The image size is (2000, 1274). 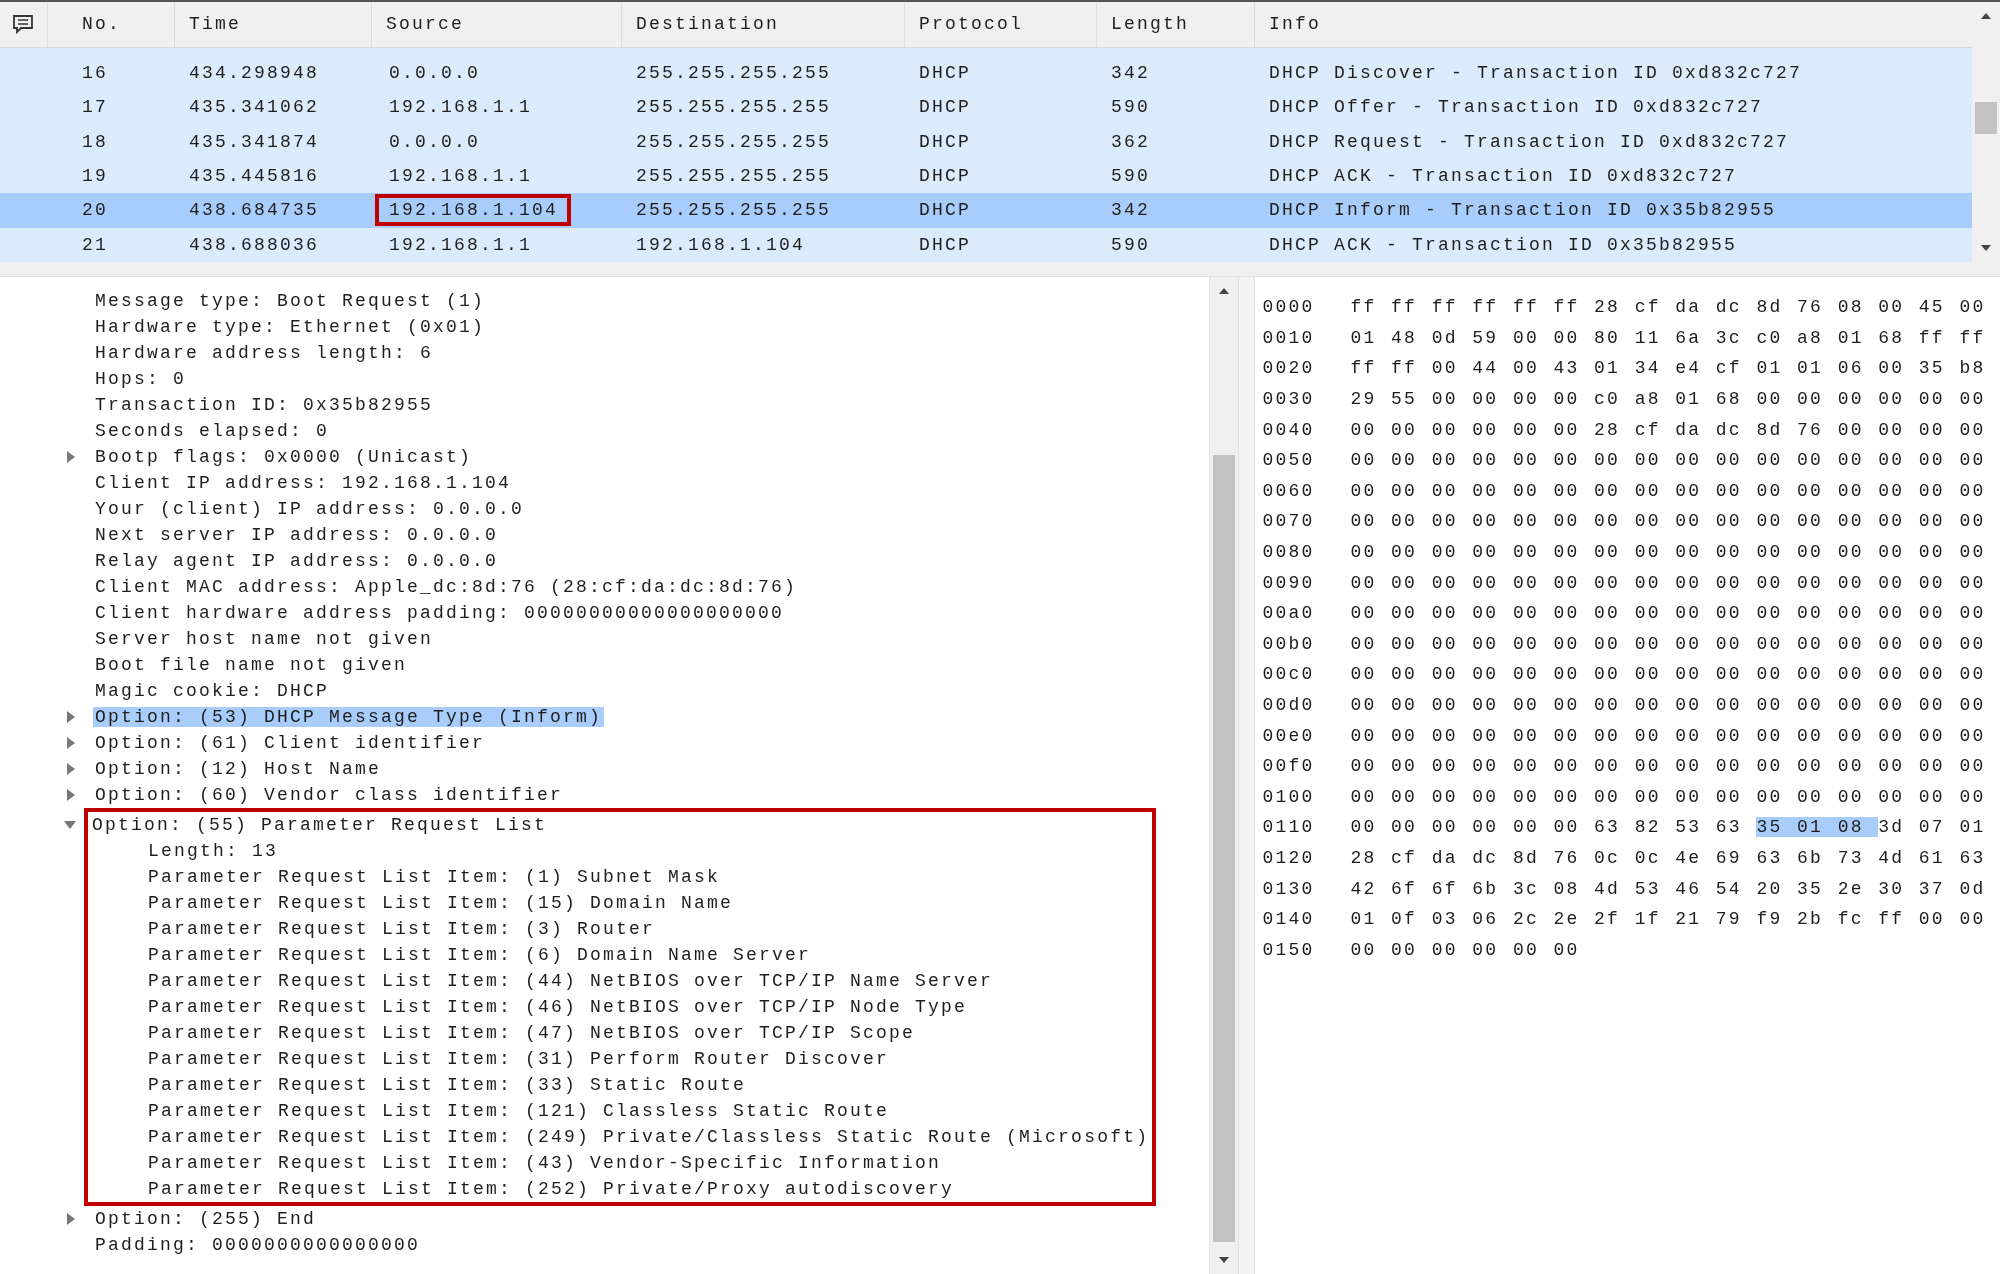 I want to click on tree-item: Option: (60) Vendor class identifier, so click(x=329, y=795).